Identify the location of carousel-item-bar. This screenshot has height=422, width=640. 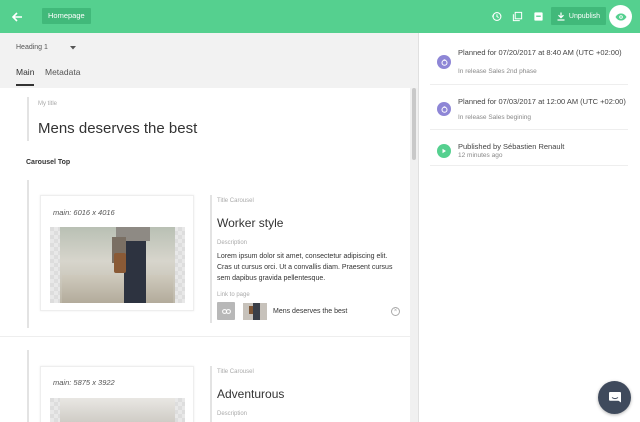
(28, 254).